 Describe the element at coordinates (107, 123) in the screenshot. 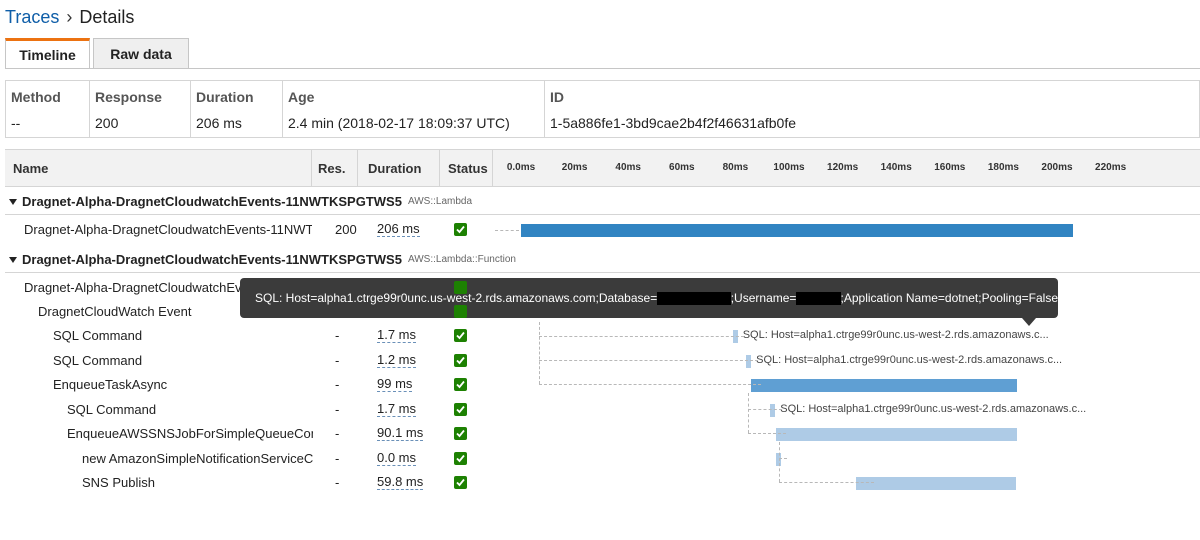

I see `summary-response-value: 200` at that location.